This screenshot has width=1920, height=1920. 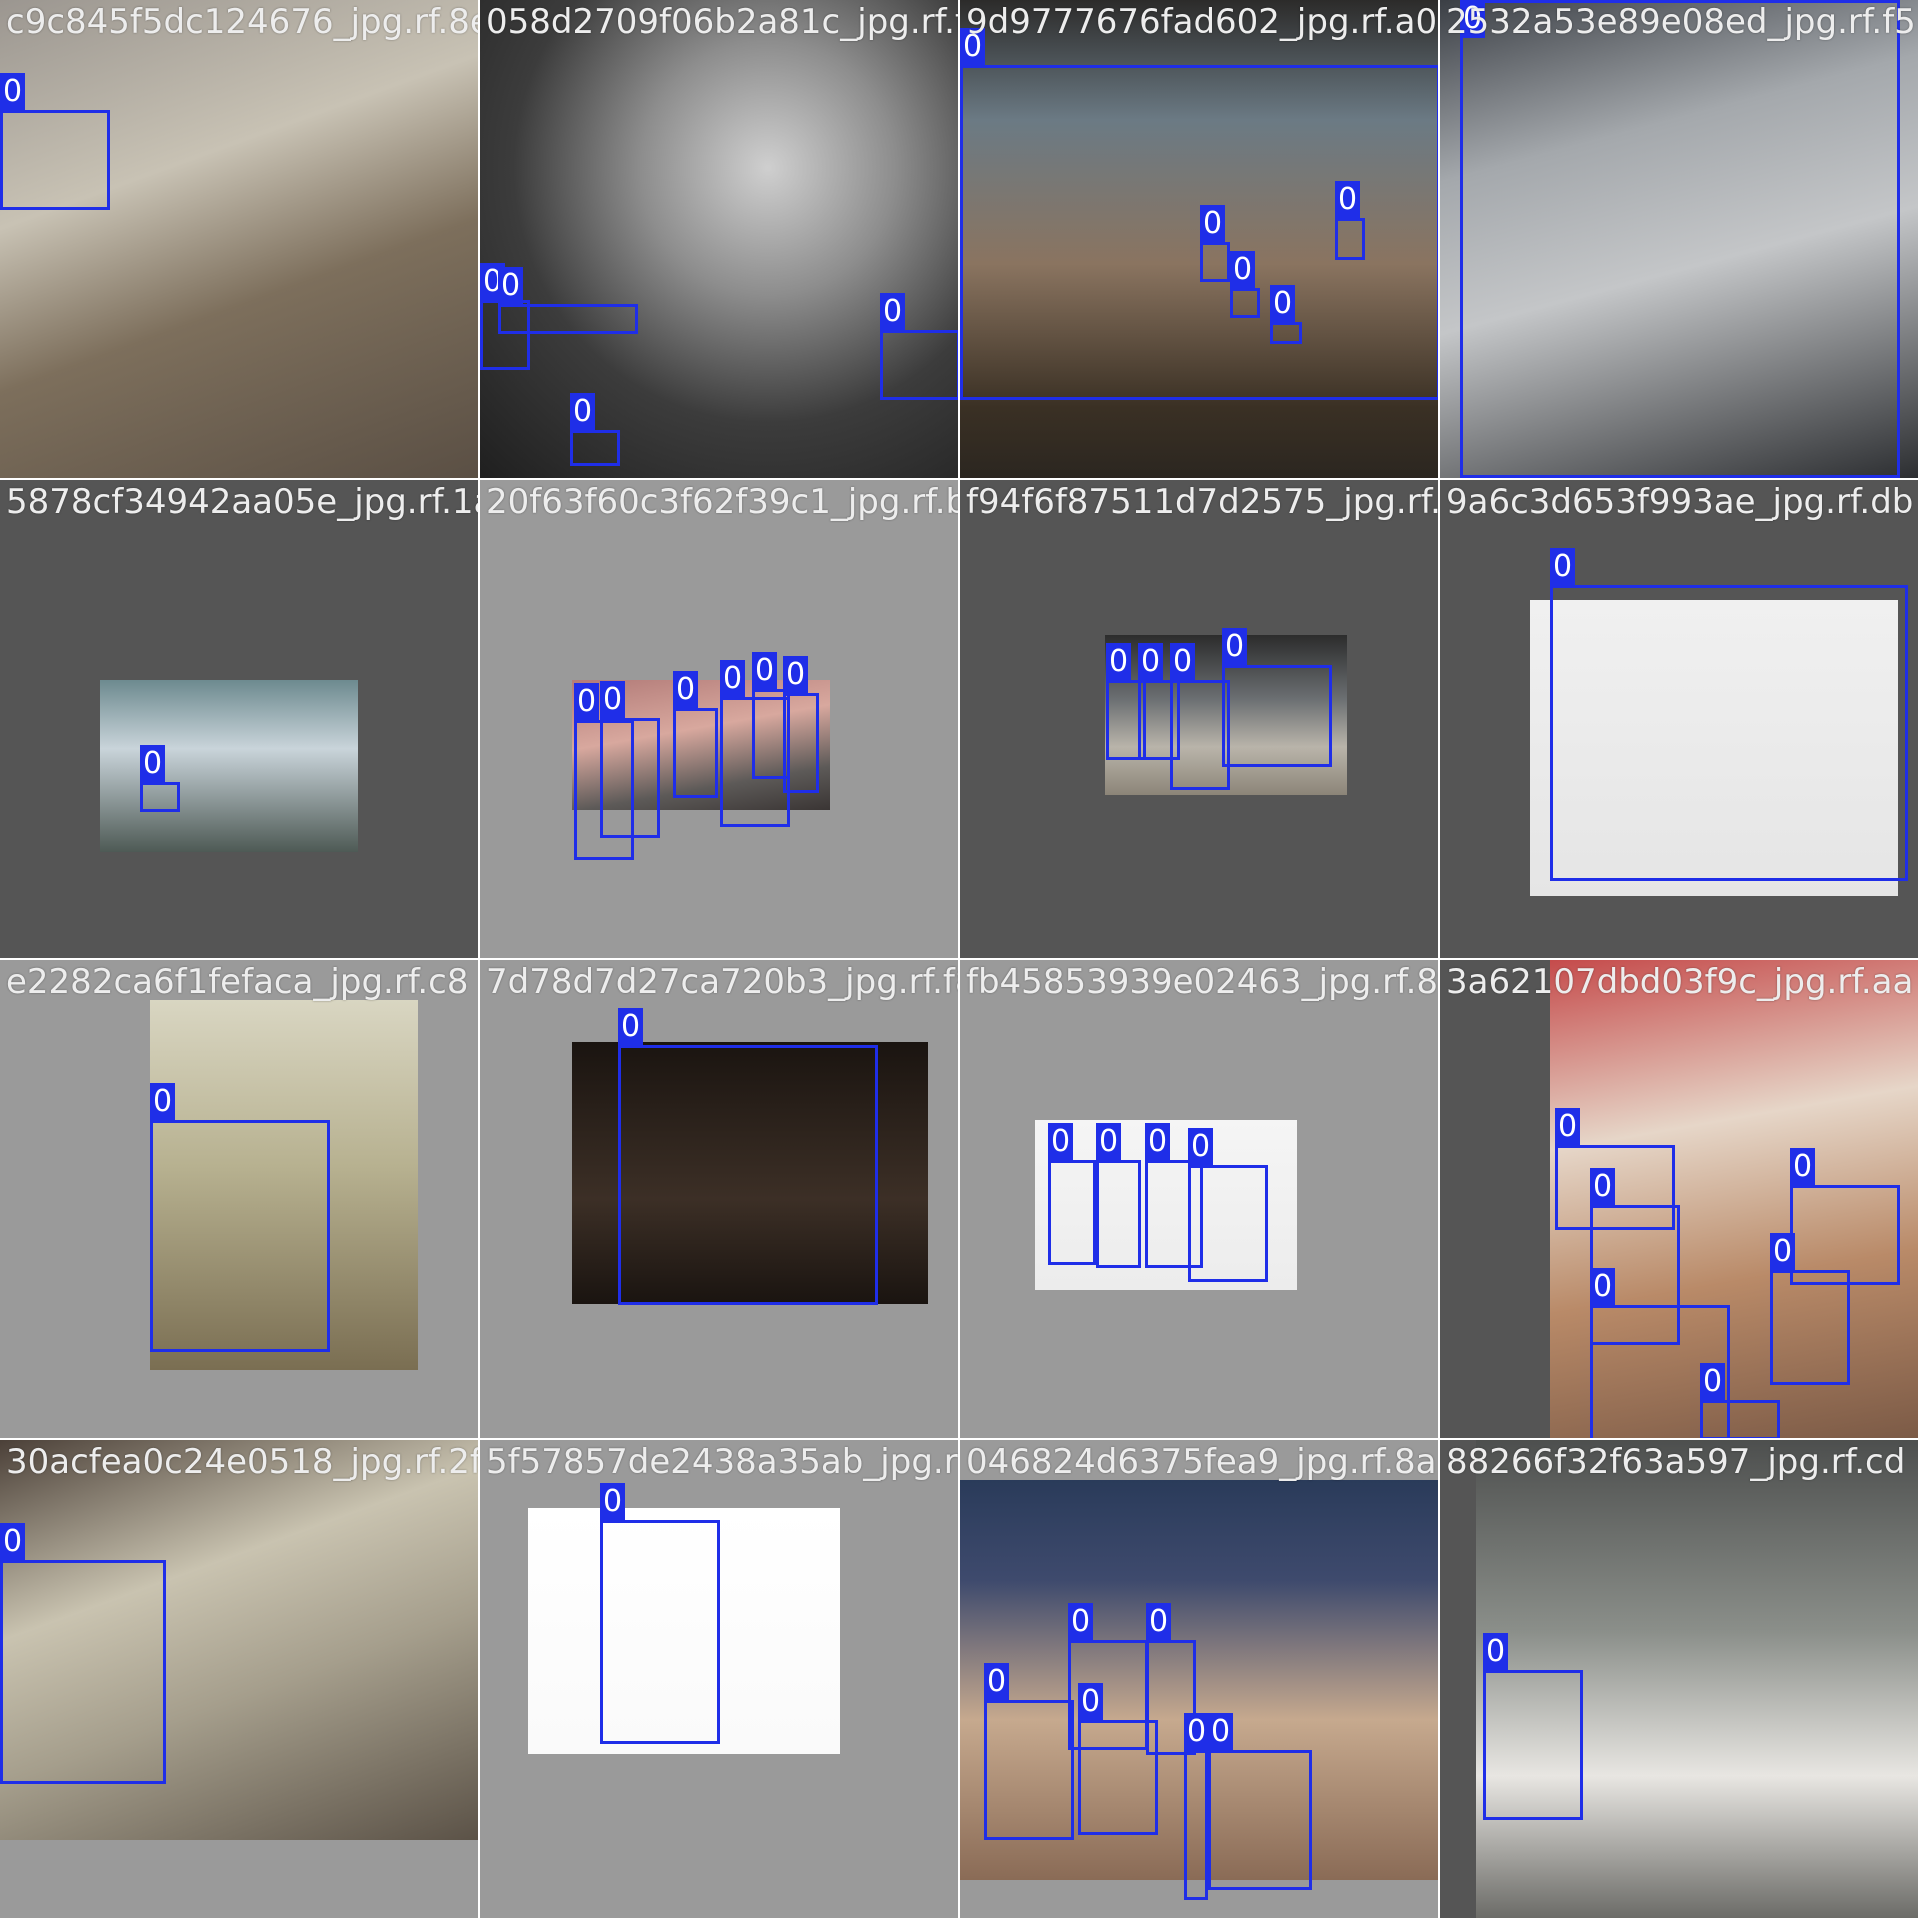 What do you see at coordinates (722, 502) in the screenshot?
I see `tile-filename: 20f63f60c3f62f39c1_jpg.rf.b8` at bounding box center [722, 502].